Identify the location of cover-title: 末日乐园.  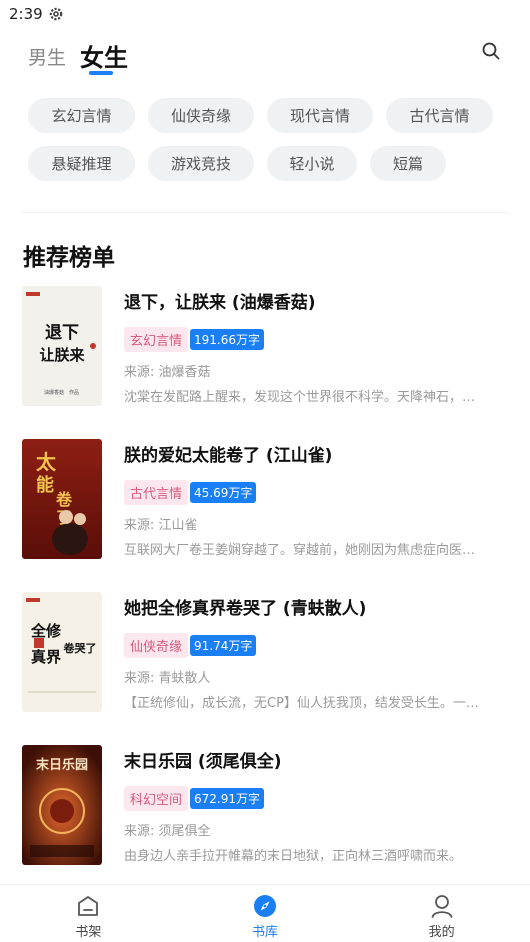
(61, 765).